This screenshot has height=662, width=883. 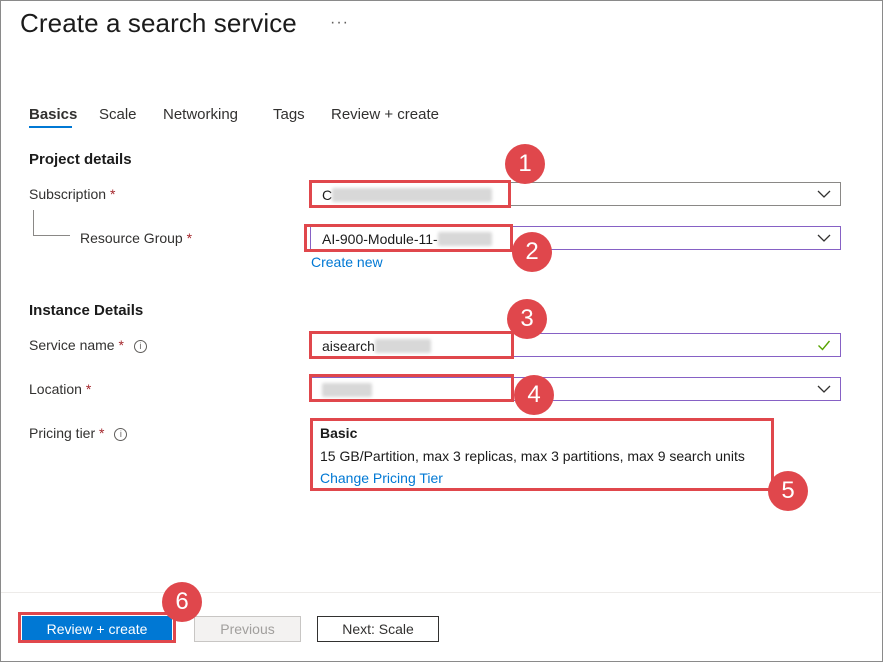 What do you see at coordinates (50, 127) in the screenshot?
I see `active-tab-indicator` at bounding box center [50, 127].